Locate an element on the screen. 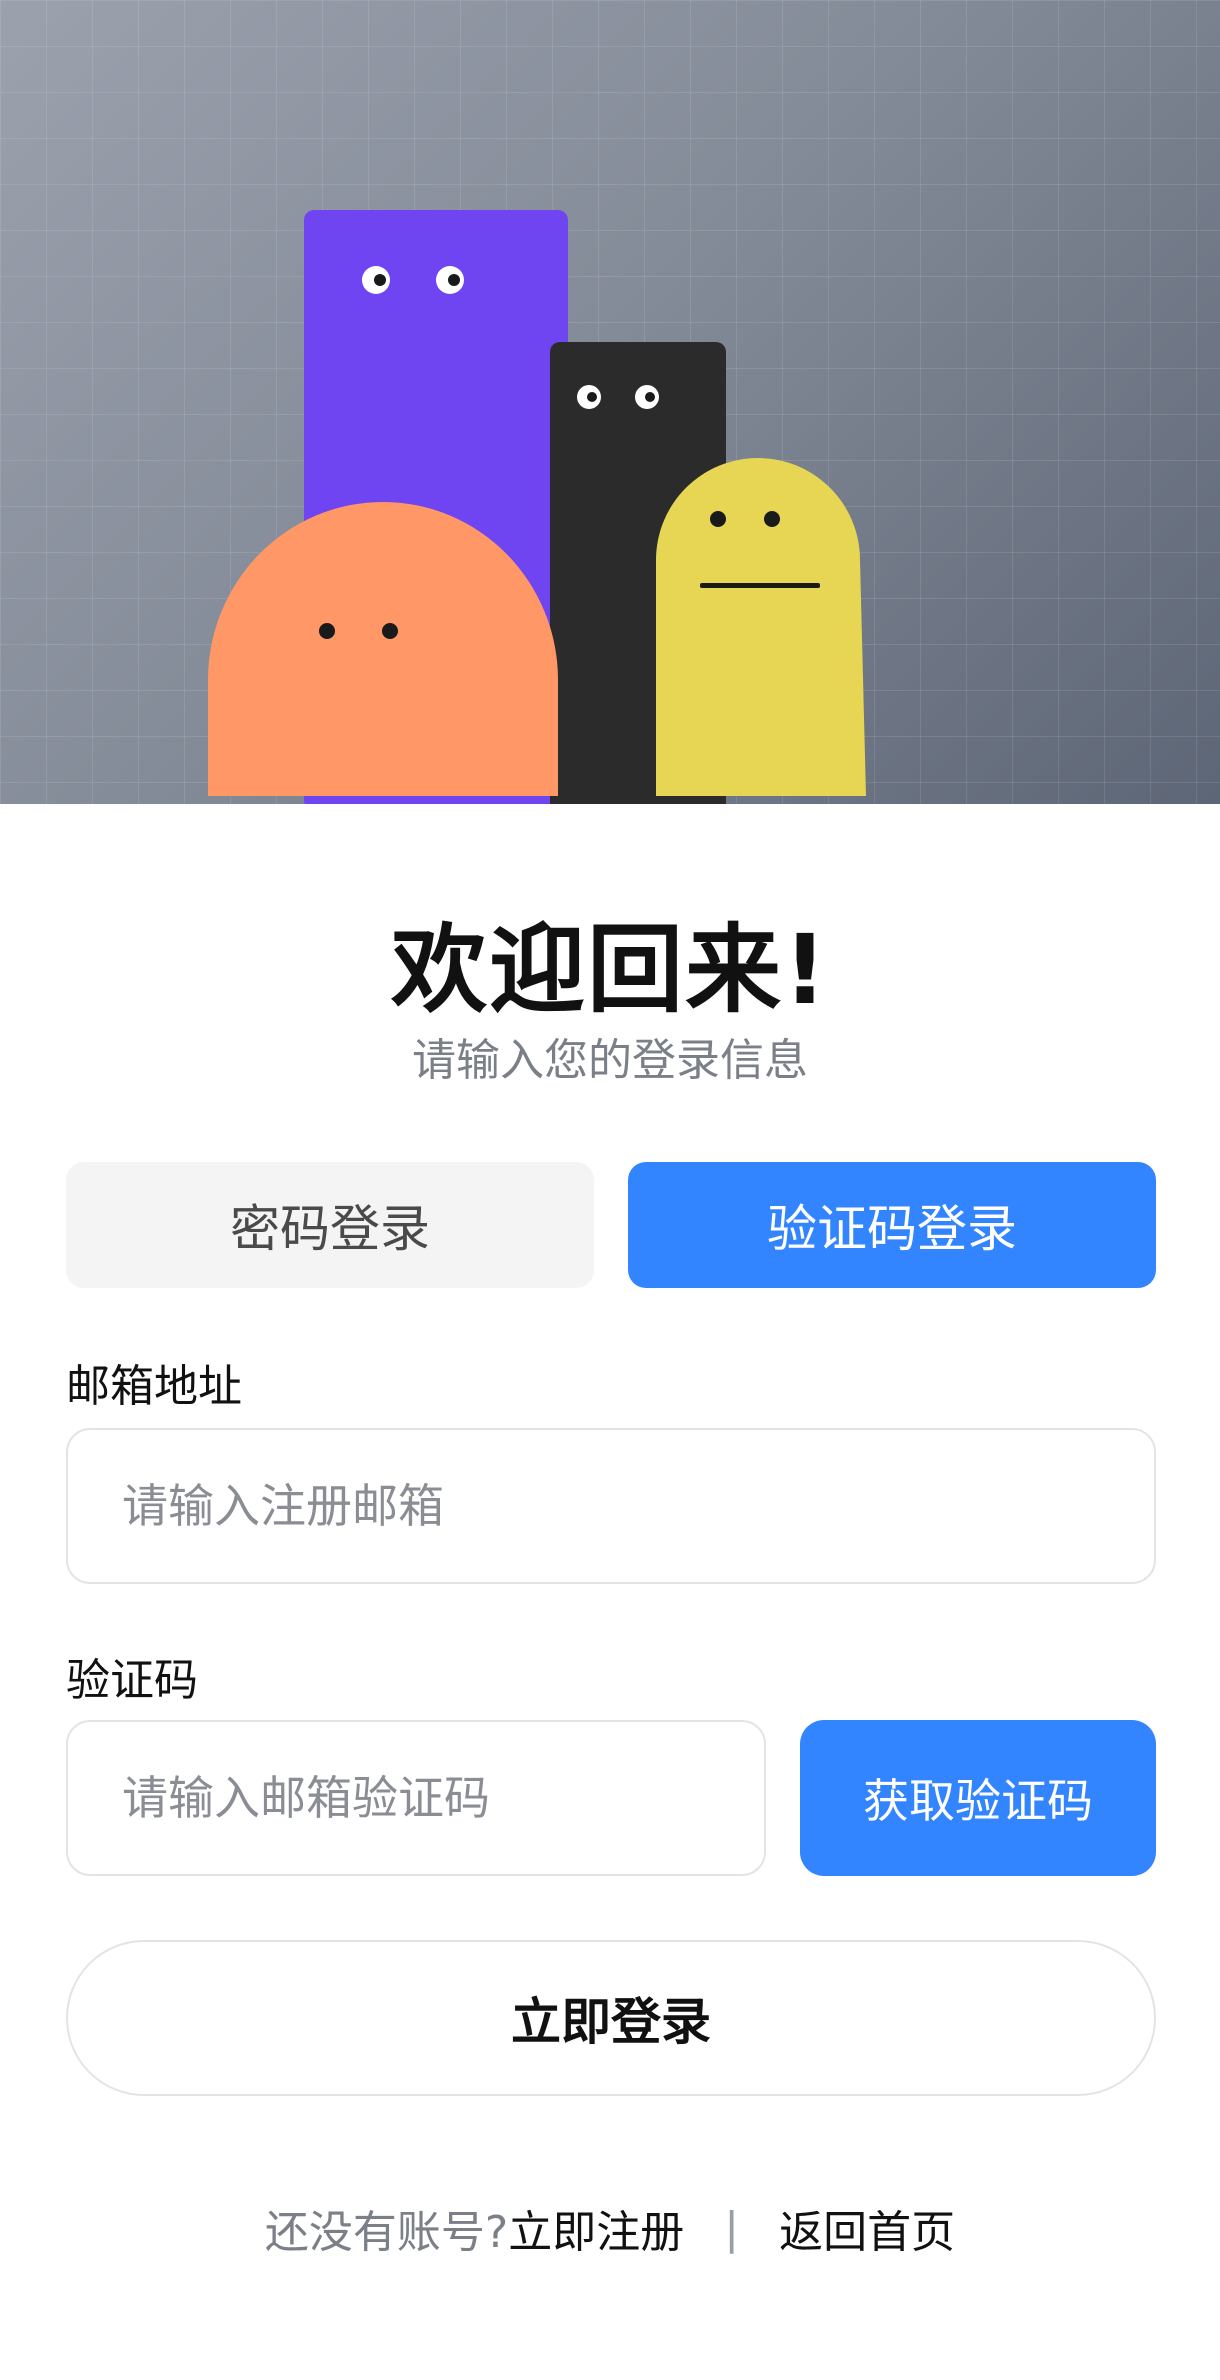  page-title: 欢迎回来! is located at coordinates (610, 970).